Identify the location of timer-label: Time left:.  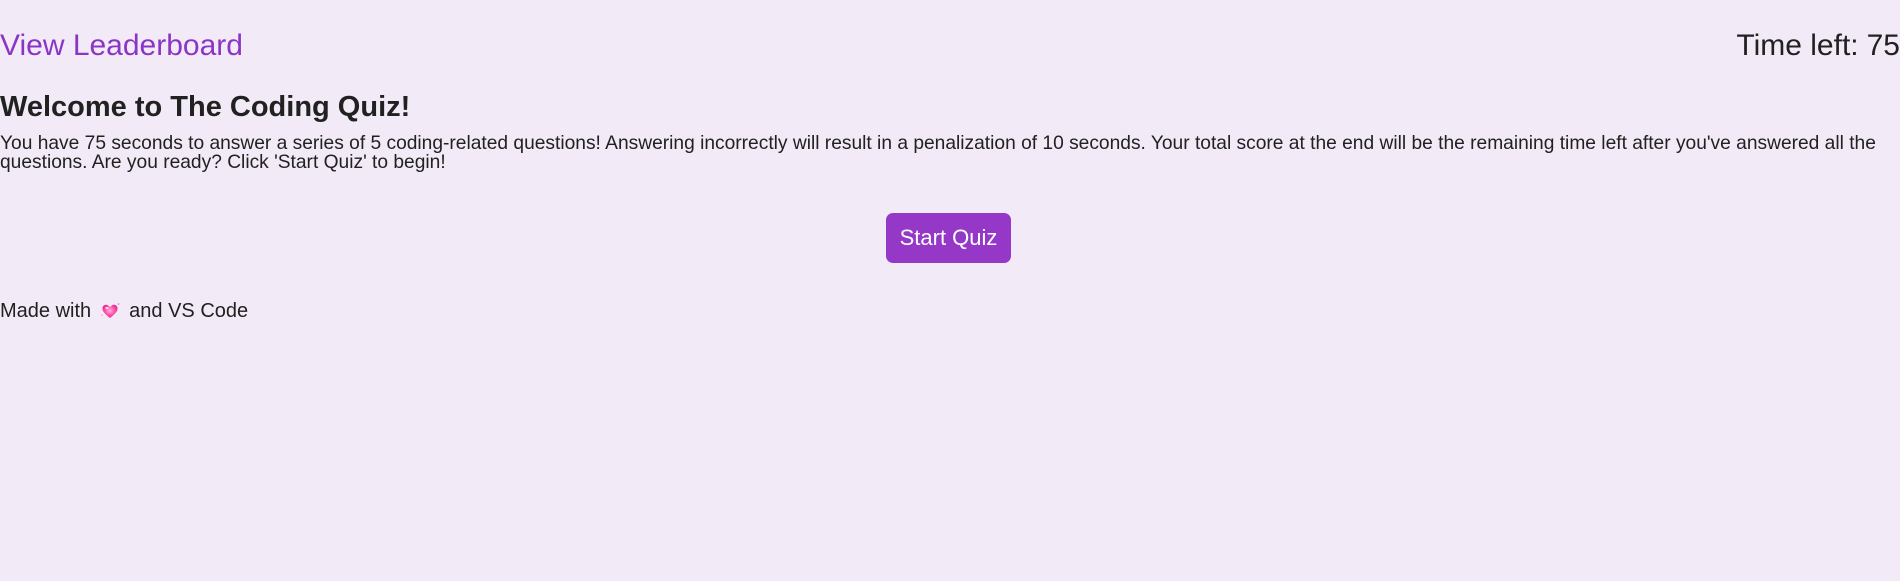
(1797, 45).